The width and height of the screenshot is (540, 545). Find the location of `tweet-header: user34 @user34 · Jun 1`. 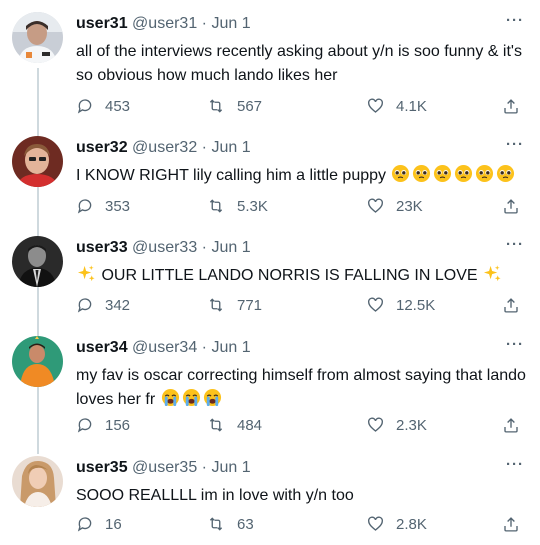

tweet-header: user34 @user34 · Jun 1 is located at coordinates (163, 348).